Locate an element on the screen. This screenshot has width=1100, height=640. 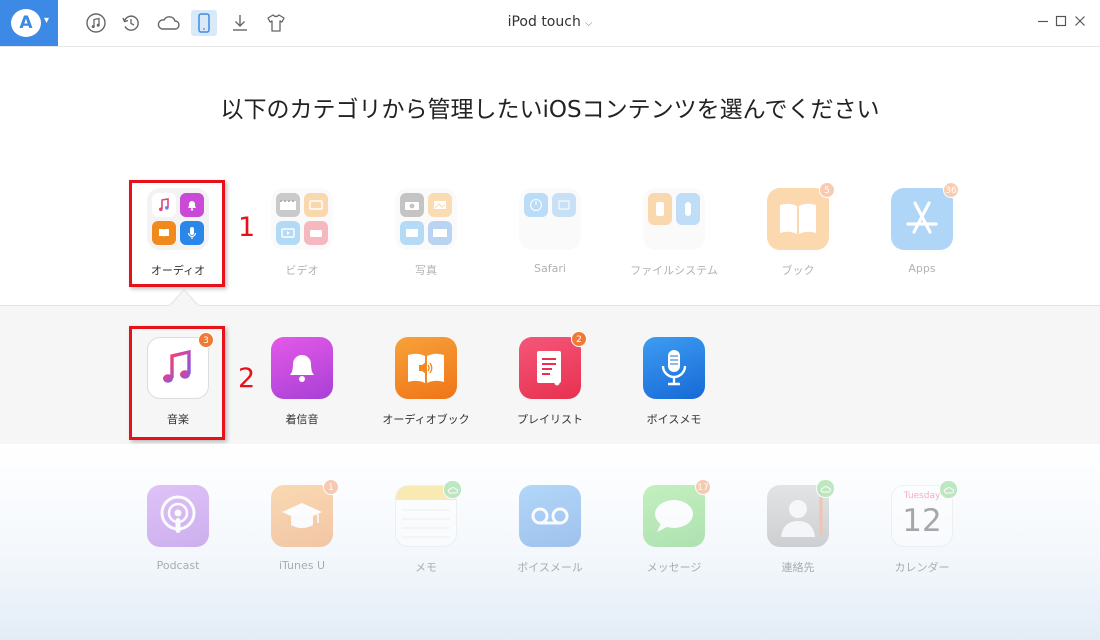
category-label: ファイルシステム is located at coordinates (674, 270).